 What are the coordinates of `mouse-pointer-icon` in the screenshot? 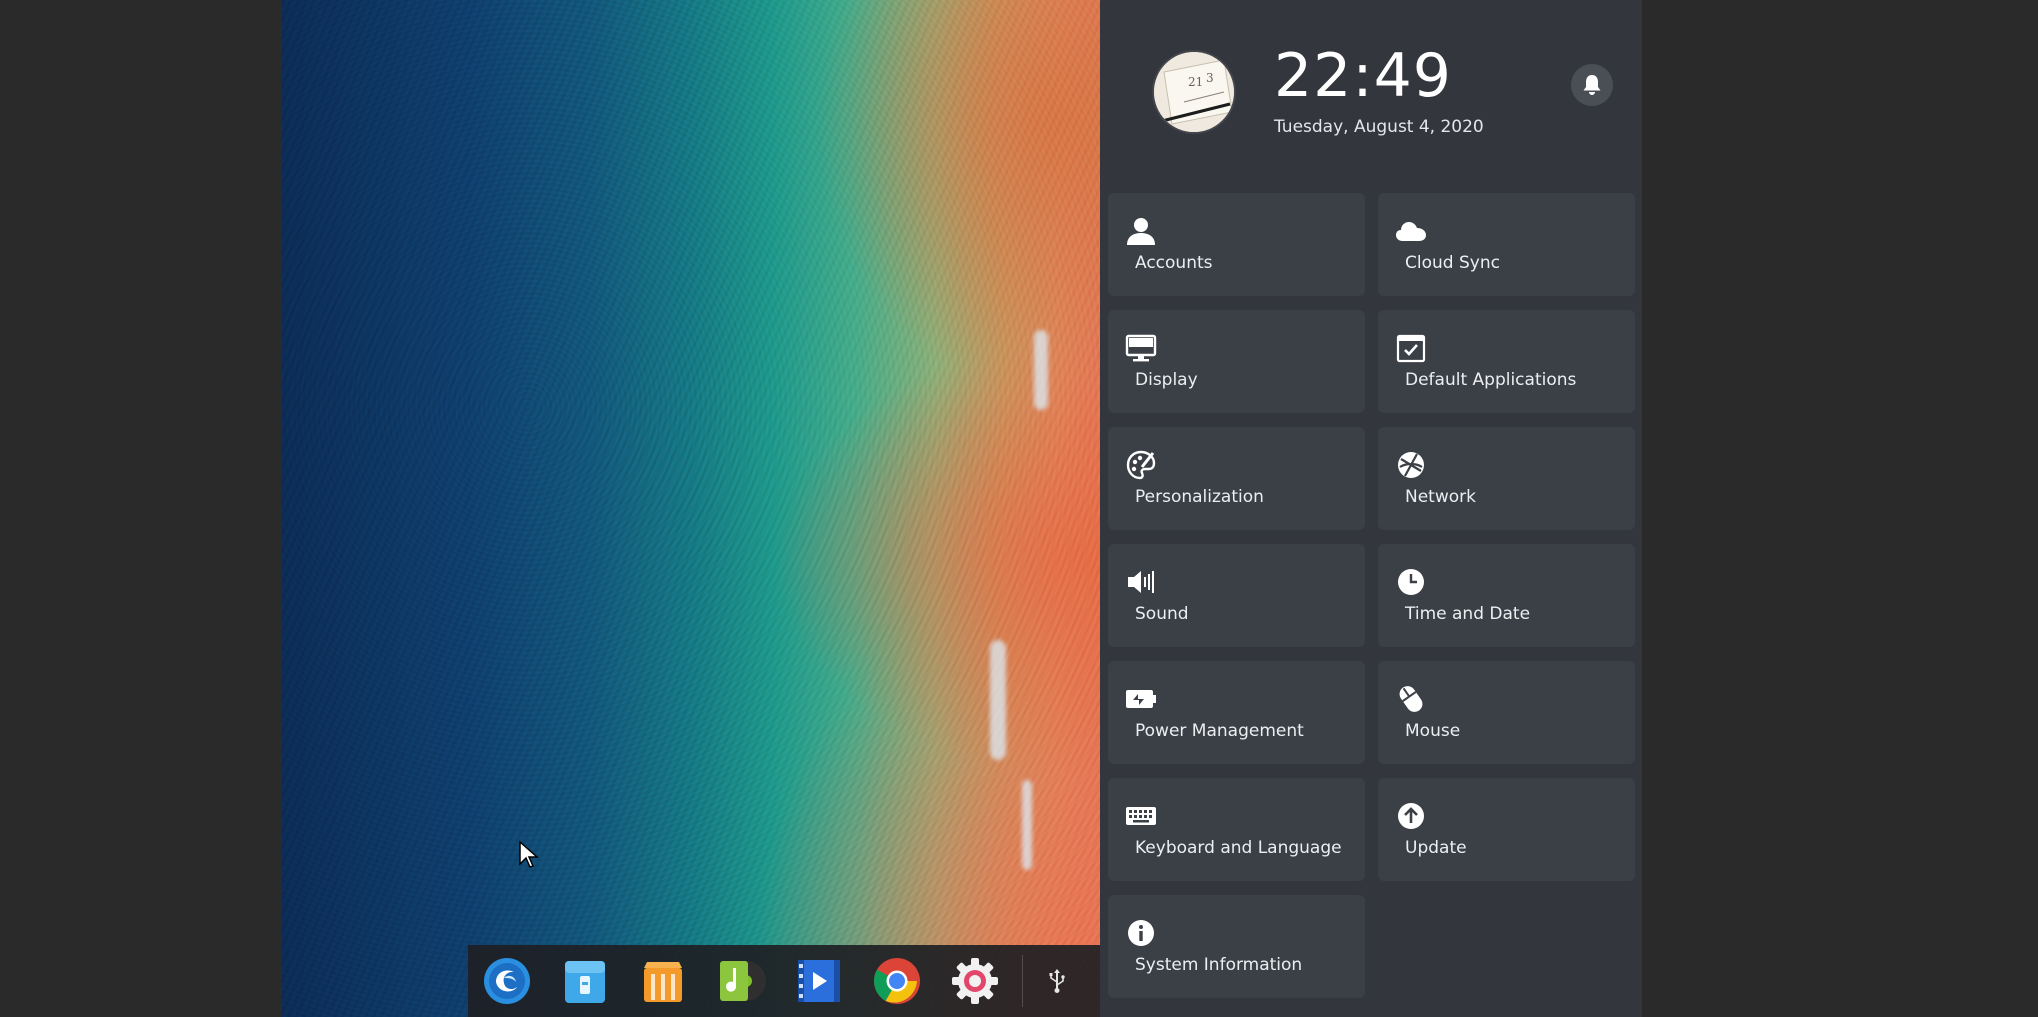 It's located at (529, 854).